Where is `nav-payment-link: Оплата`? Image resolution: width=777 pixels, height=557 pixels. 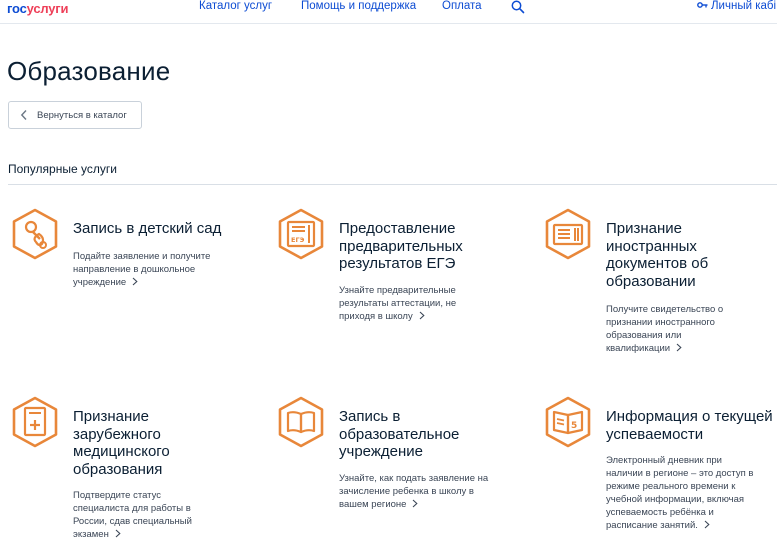 nav-payment-link: Оплата is located at coordinates (462, 6).